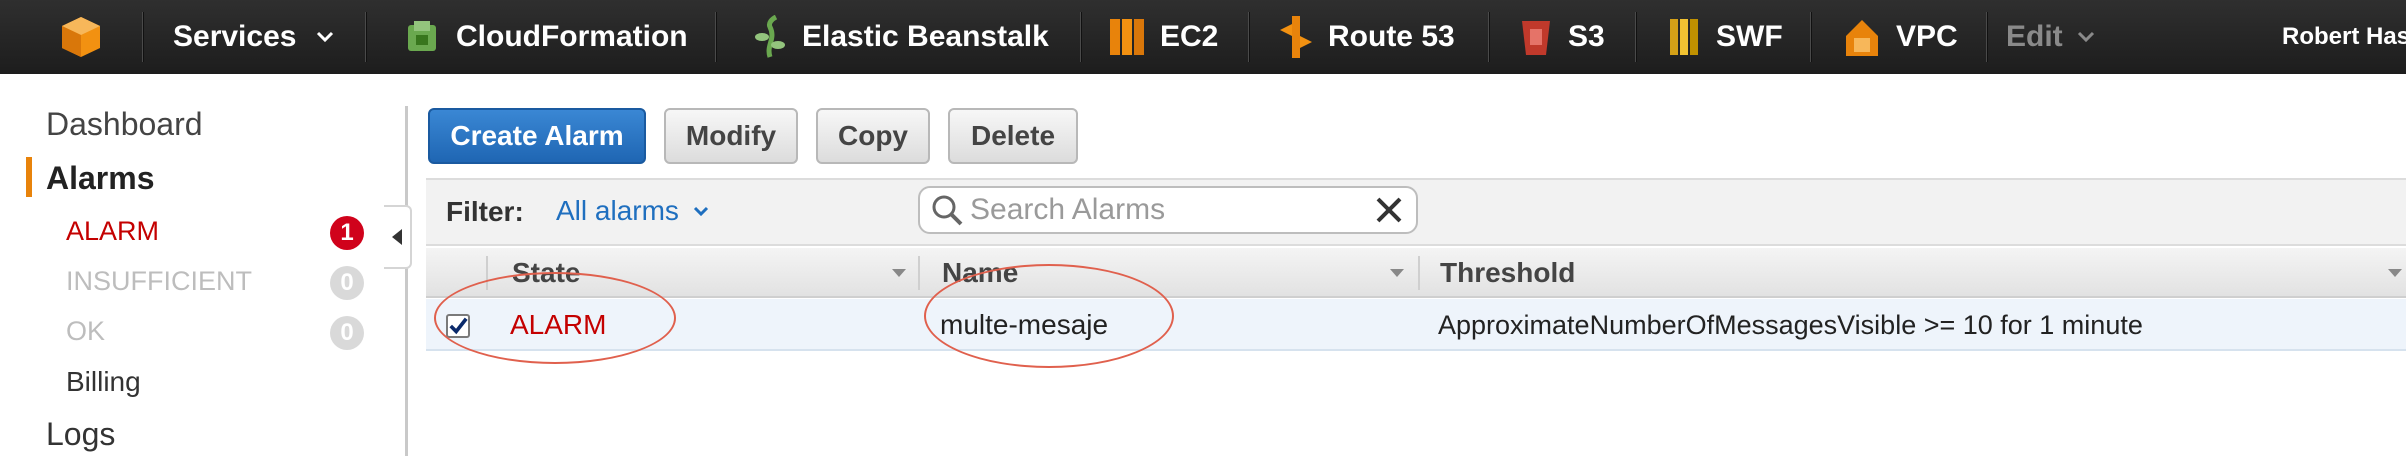 This screenshot has height=456, width=2406. I want to click on edit-menu: Edit, so click(2050, 37).